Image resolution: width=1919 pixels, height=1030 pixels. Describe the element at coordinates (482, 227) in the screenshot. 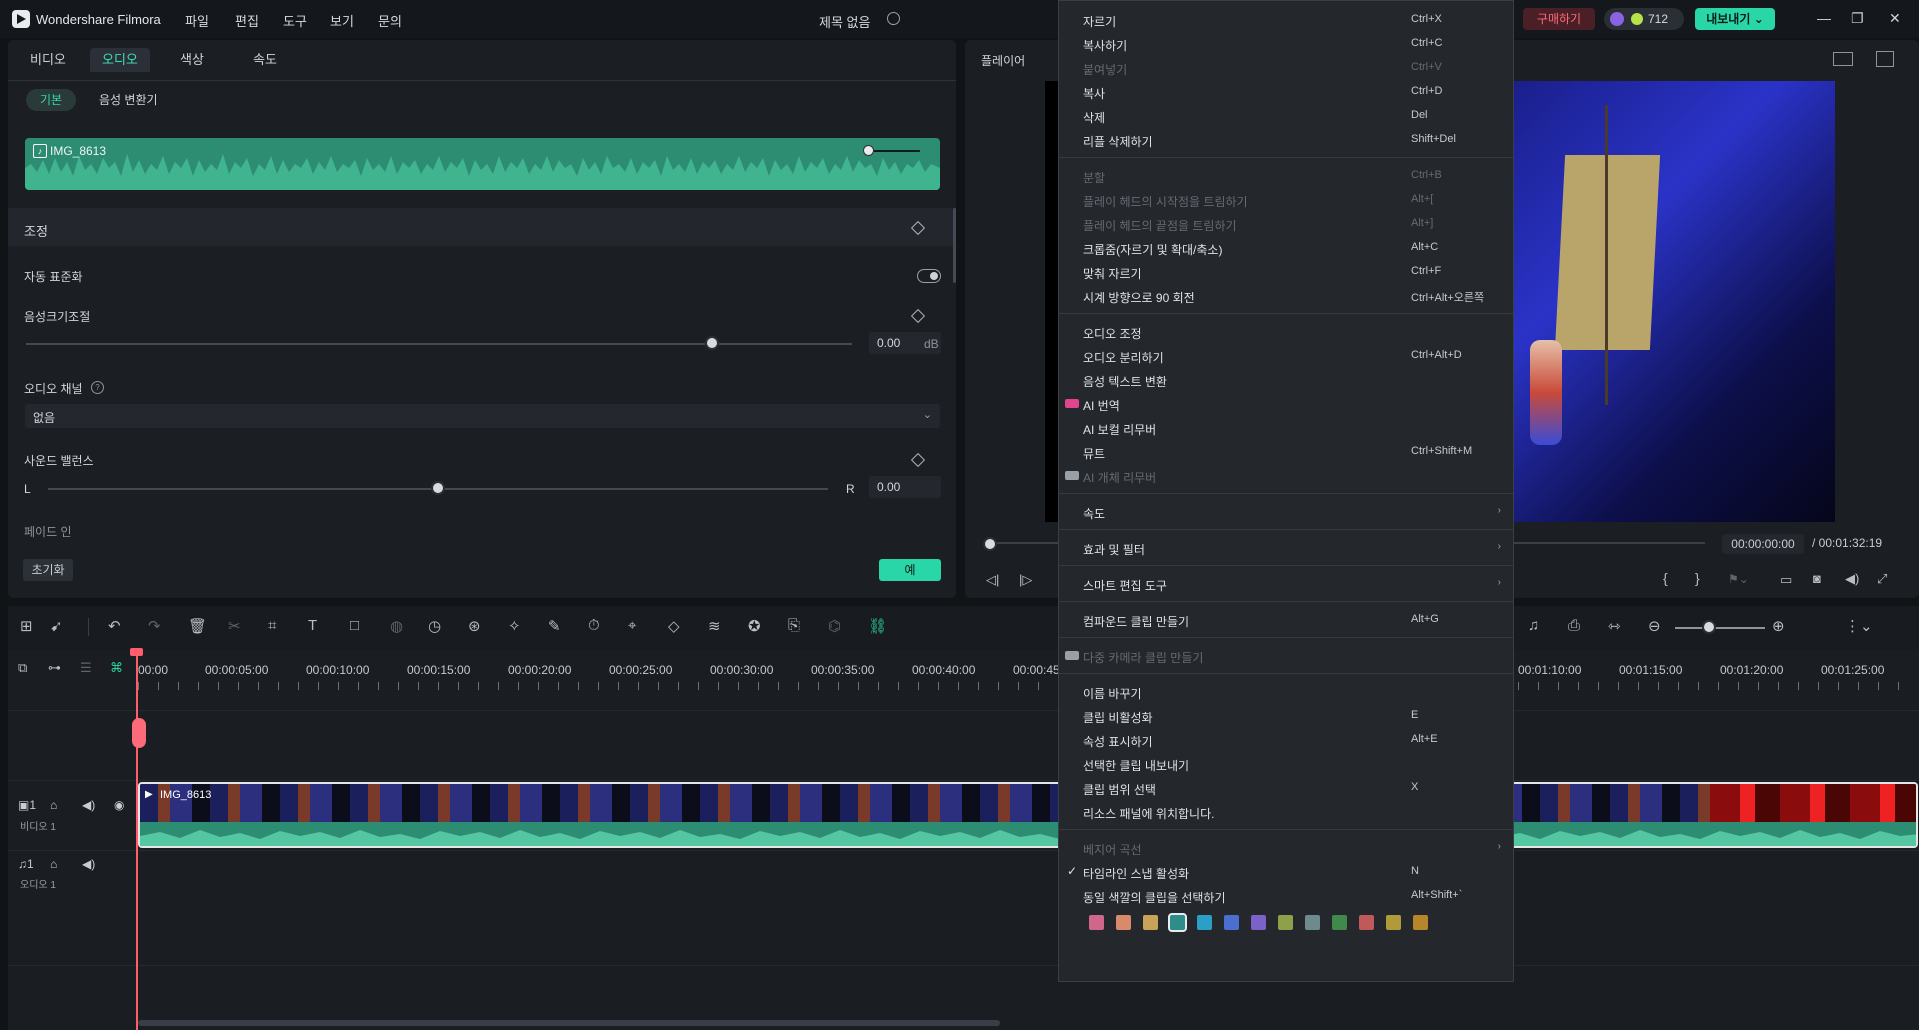

I see `section-adjust` at that location.